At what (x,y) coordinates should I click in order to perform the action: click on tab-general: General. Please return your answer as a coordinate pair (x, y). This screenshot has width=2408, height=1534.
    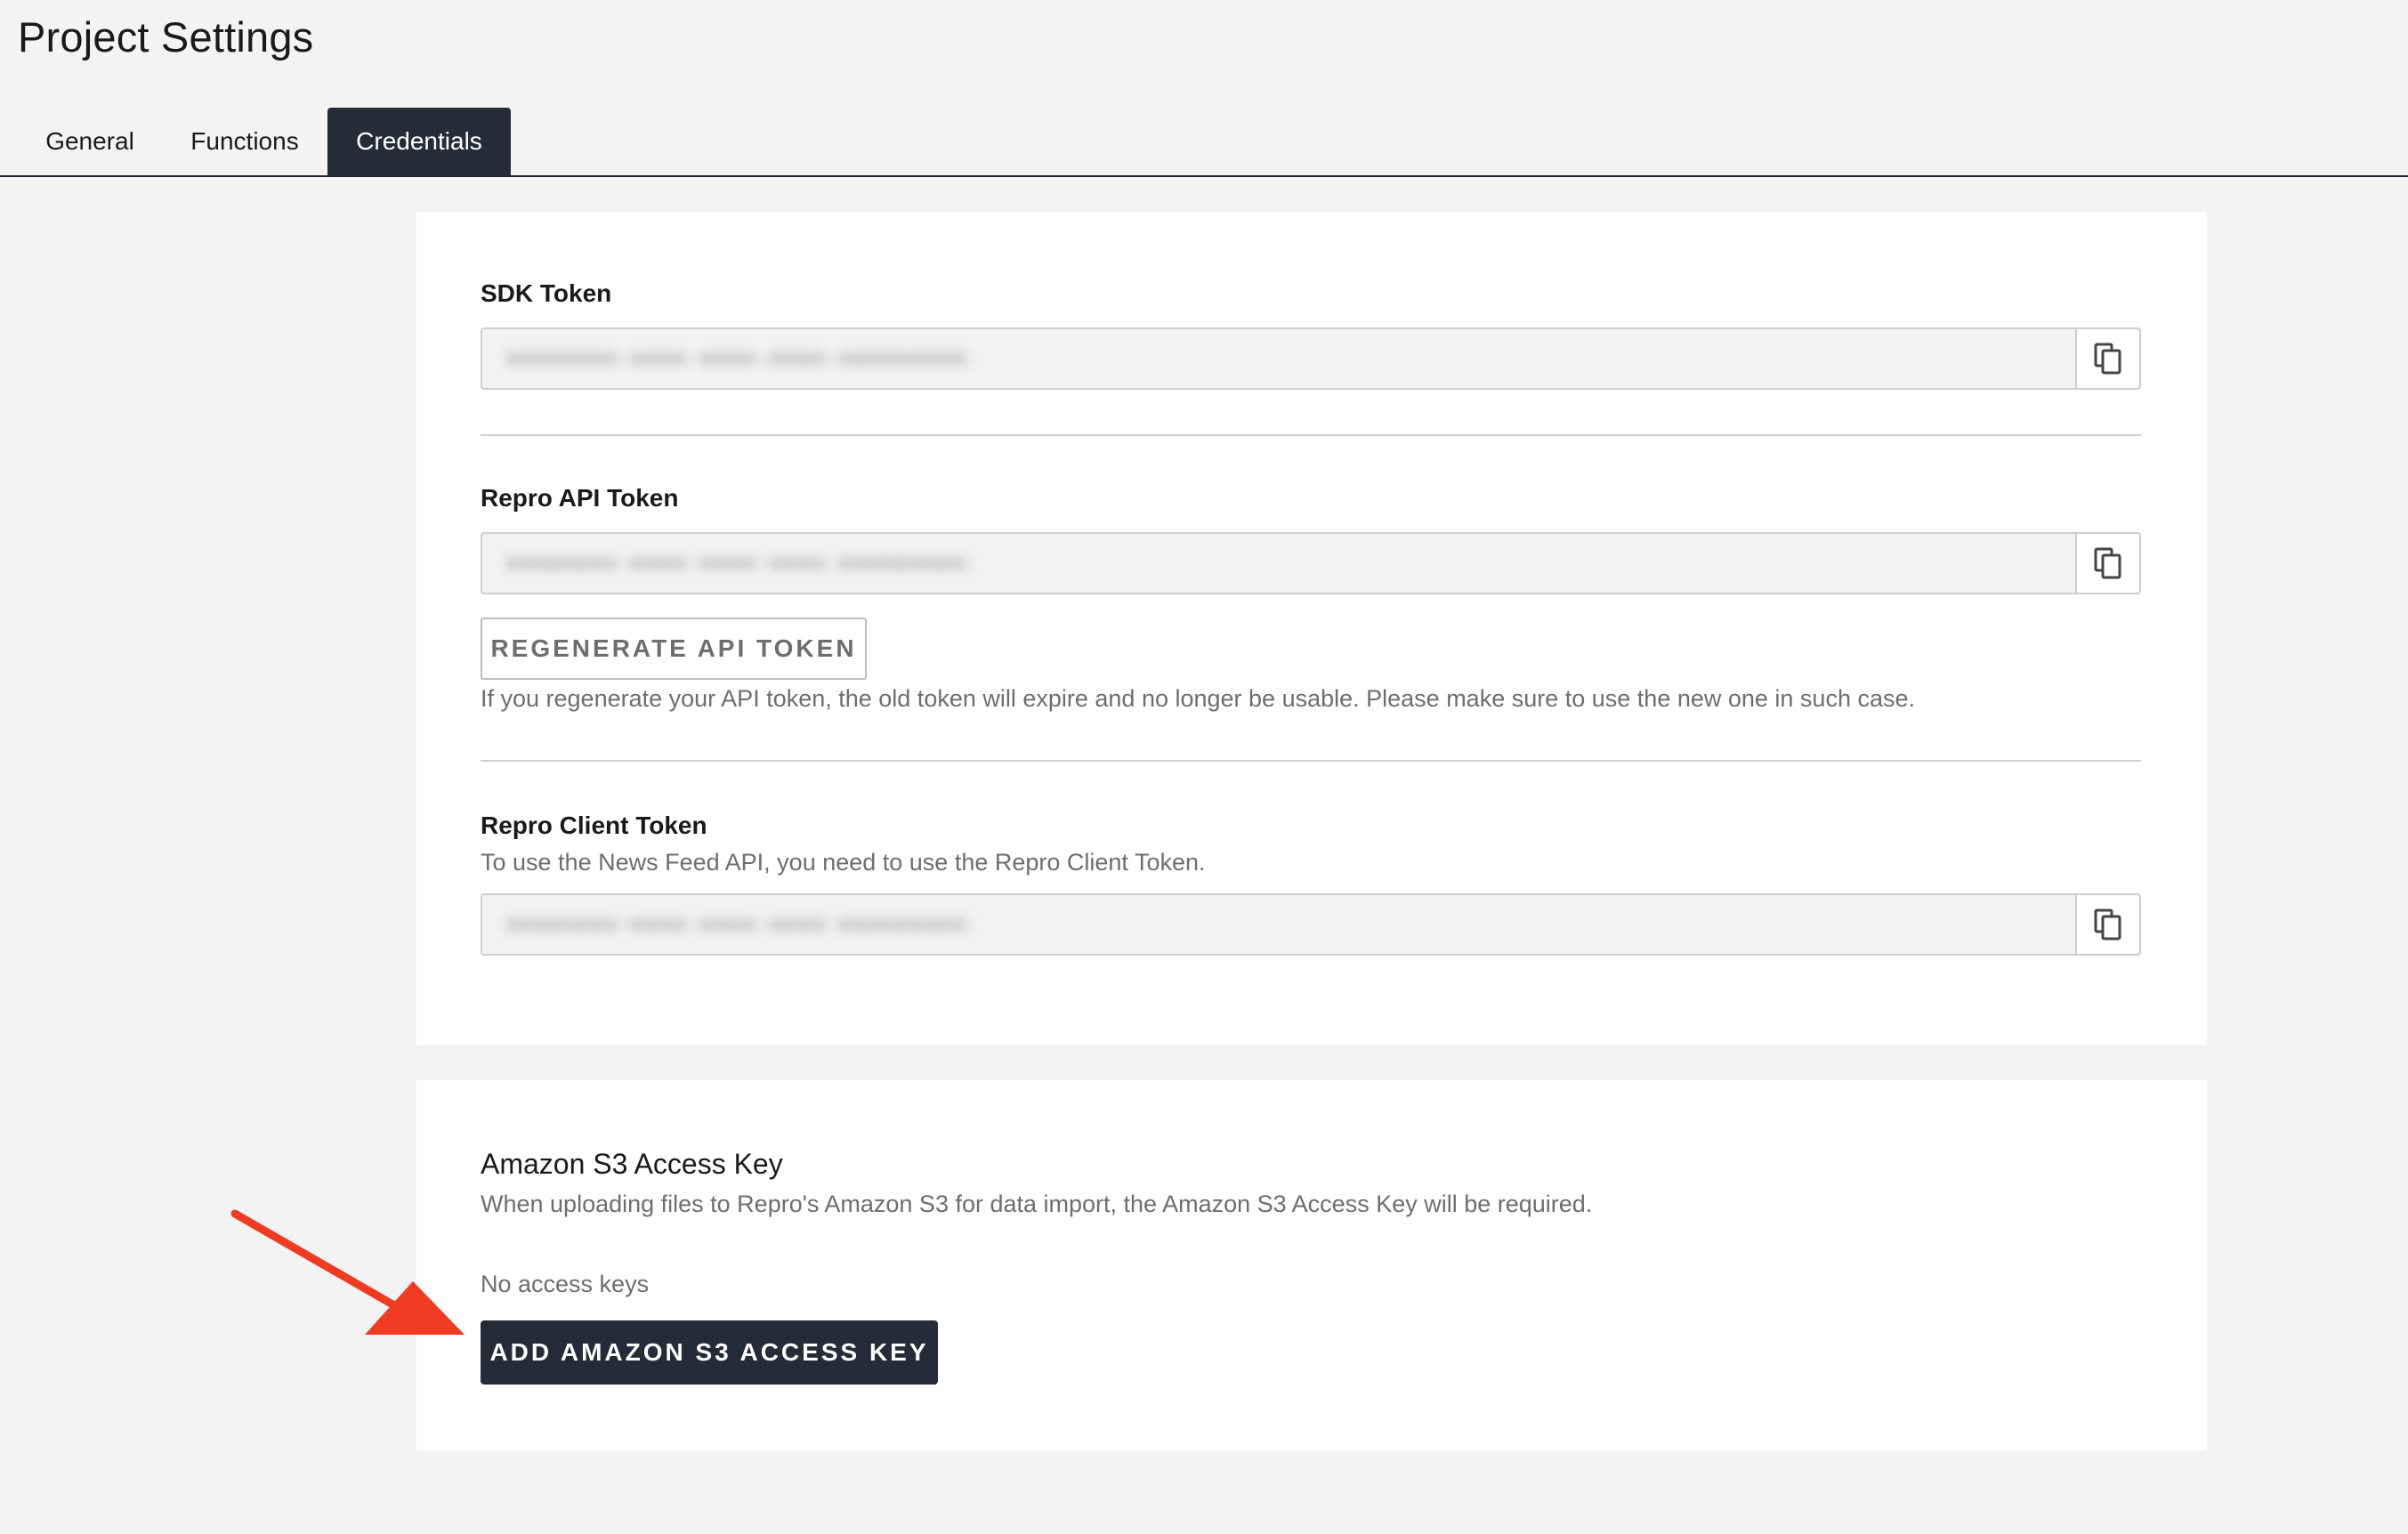
    Looking at the image, I should click on (90, 141).